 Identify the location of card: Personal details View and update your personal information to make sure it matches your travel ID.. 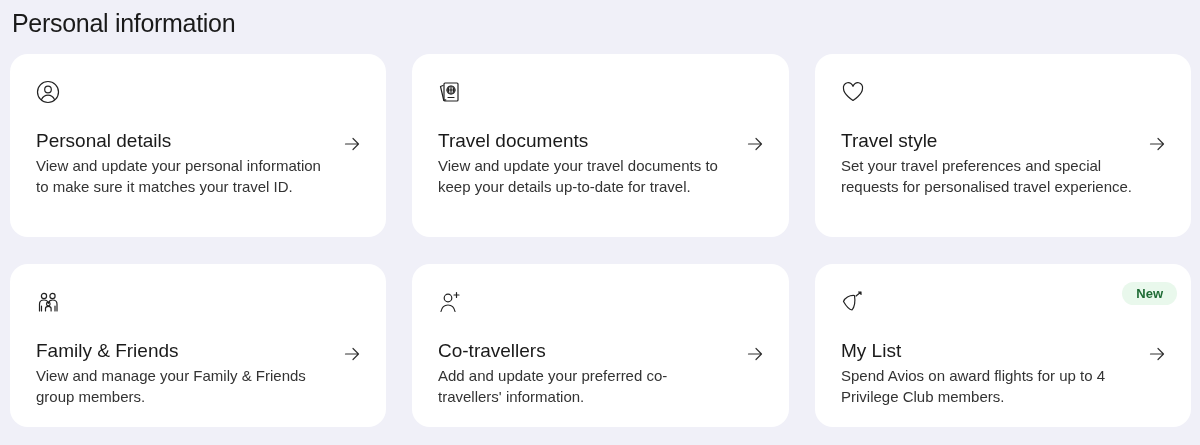
(198, 145).